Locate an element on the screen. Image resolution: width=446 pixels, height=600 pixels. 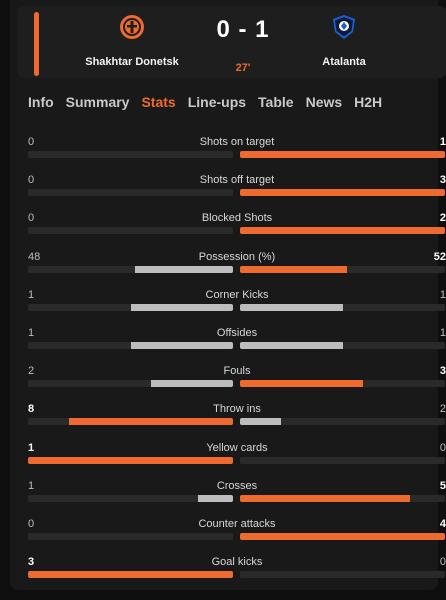
stat-label: Crosses is located at coordinates (237, 485).